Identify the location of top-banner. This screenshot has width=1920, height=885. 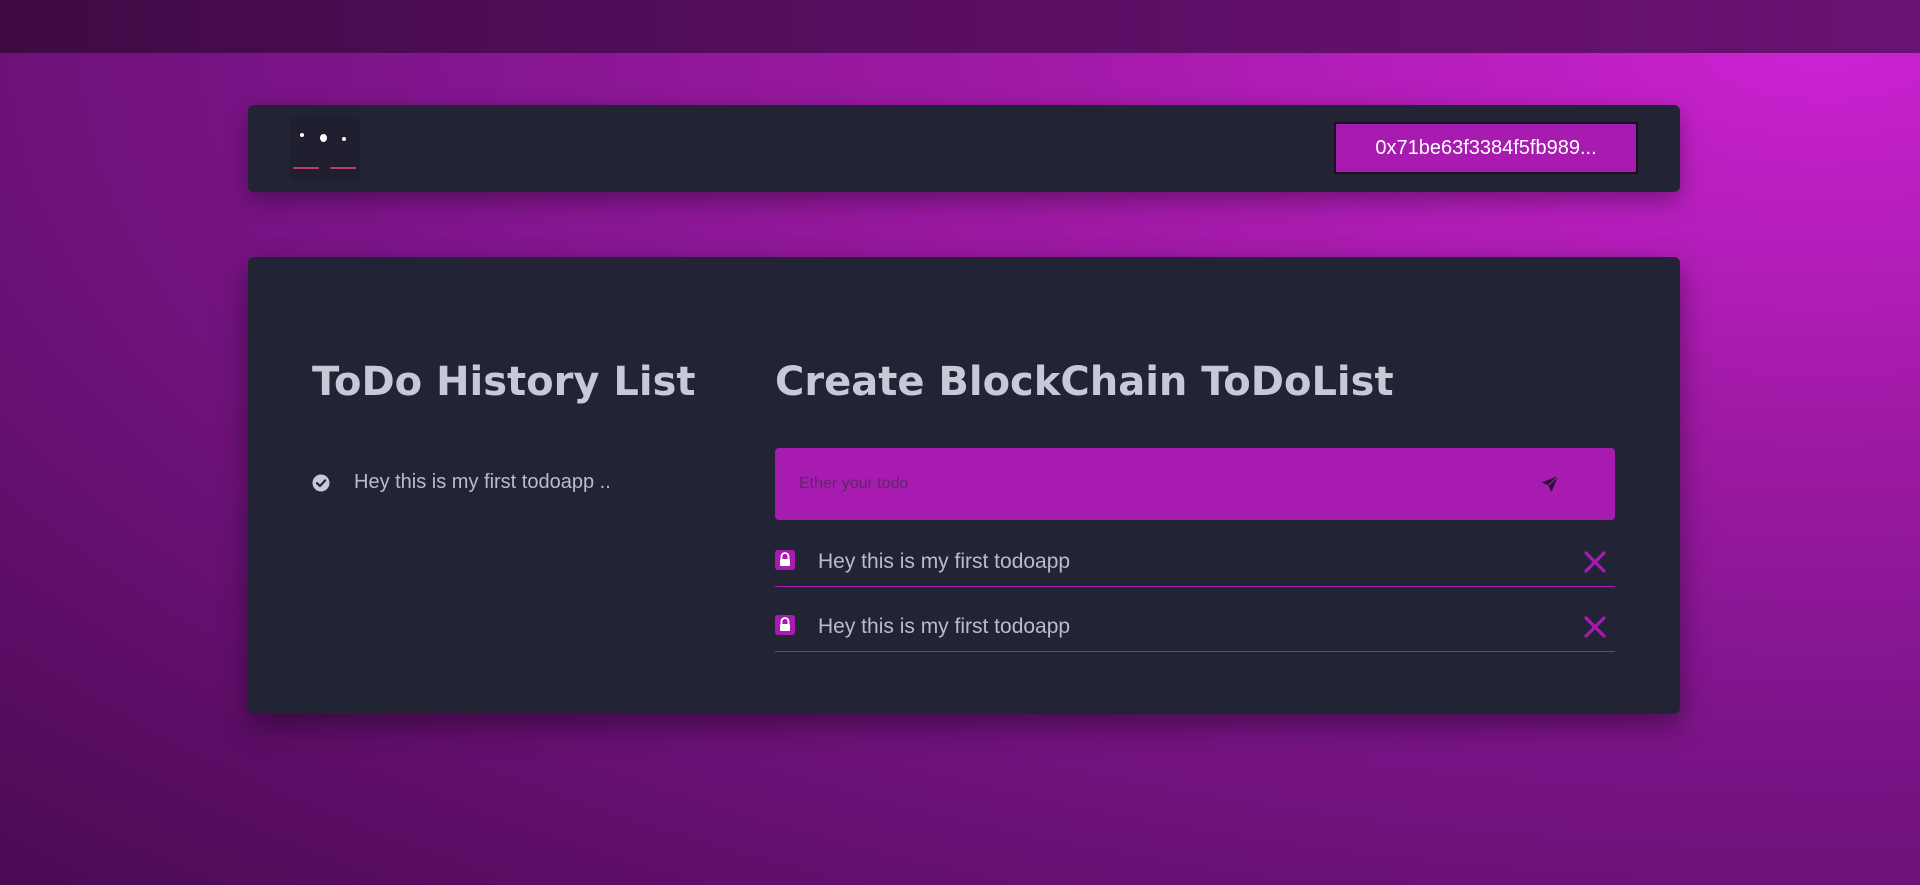
(960, 26).